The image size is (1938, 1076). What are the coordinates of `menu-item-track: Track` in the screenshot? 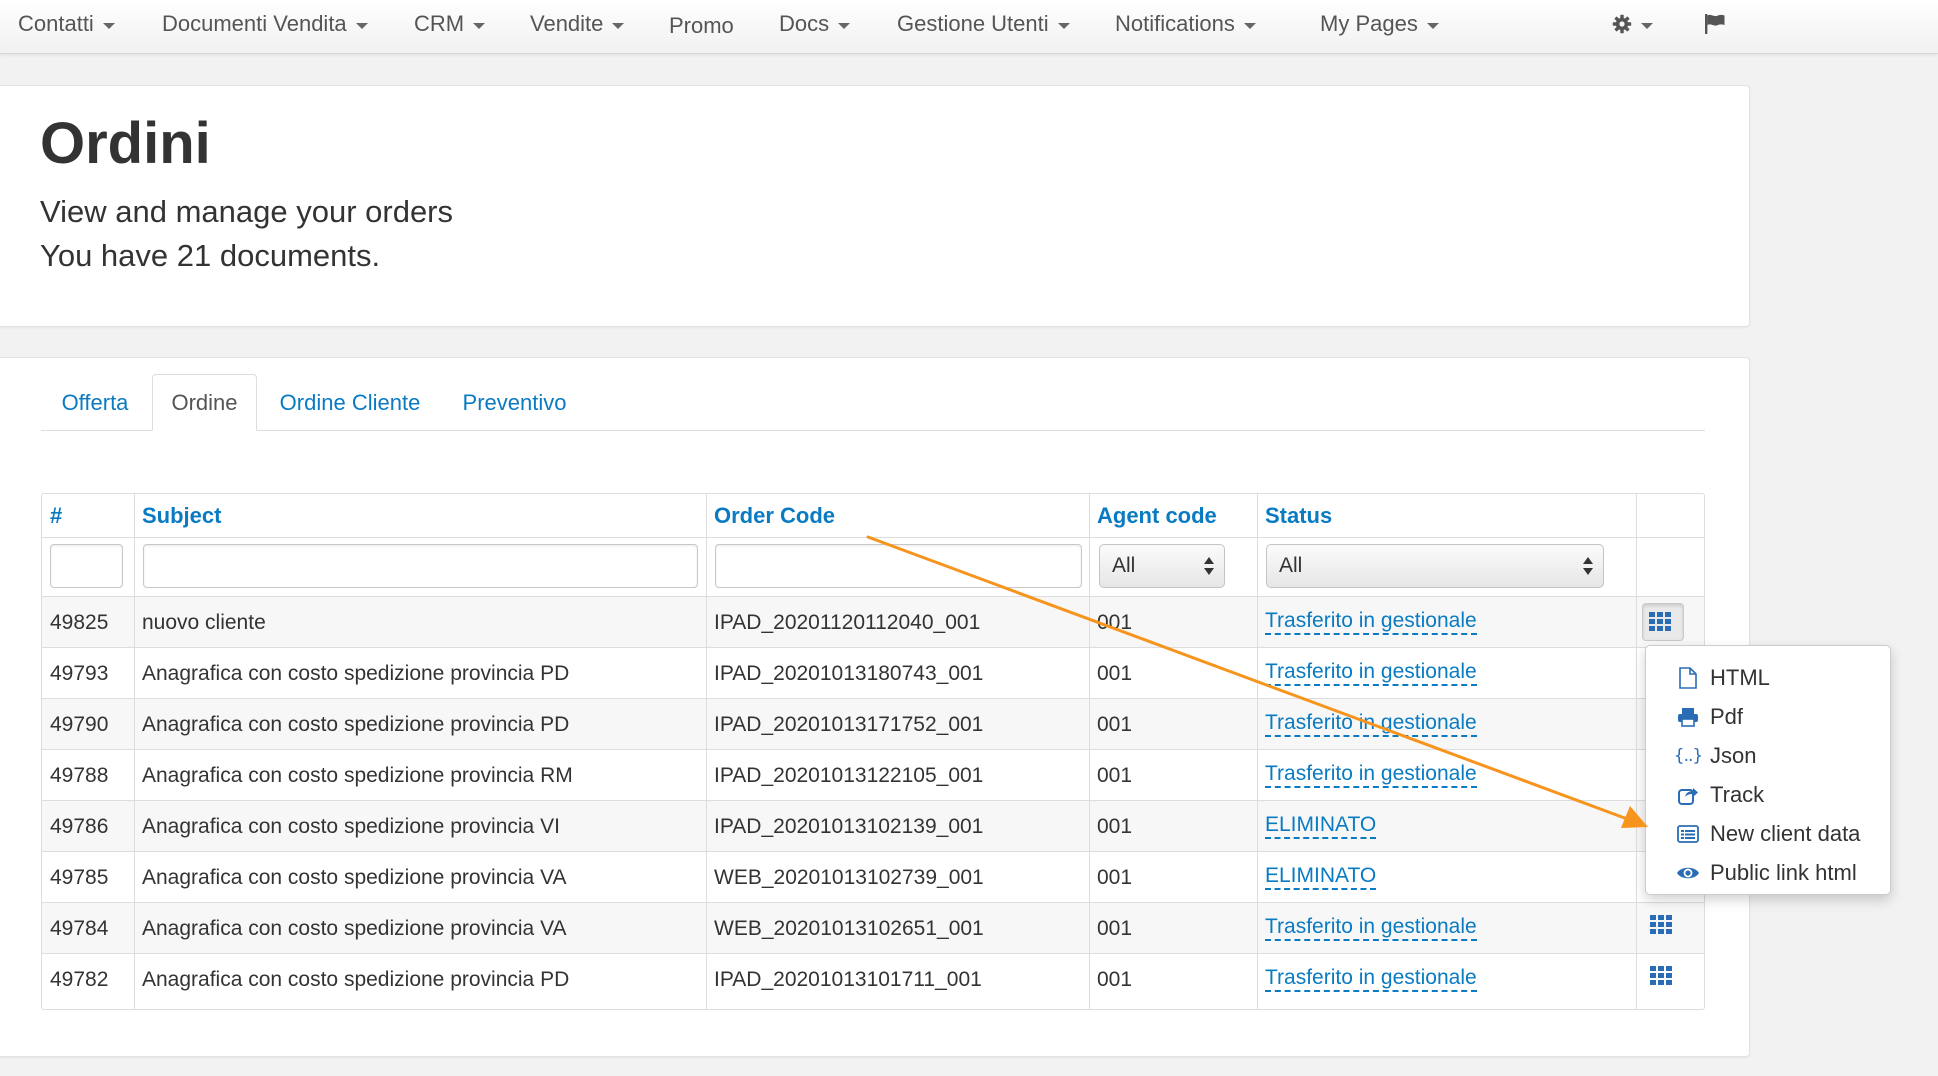 It's located at (1768, 794).